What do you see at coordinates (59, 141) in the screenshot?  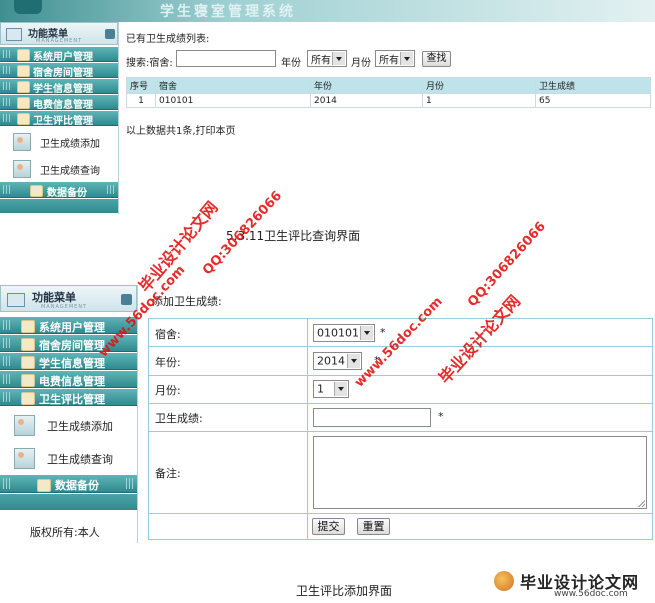 I see `top-sub-add-score: 卫生成绩添加` at bounding box center [59, 141].